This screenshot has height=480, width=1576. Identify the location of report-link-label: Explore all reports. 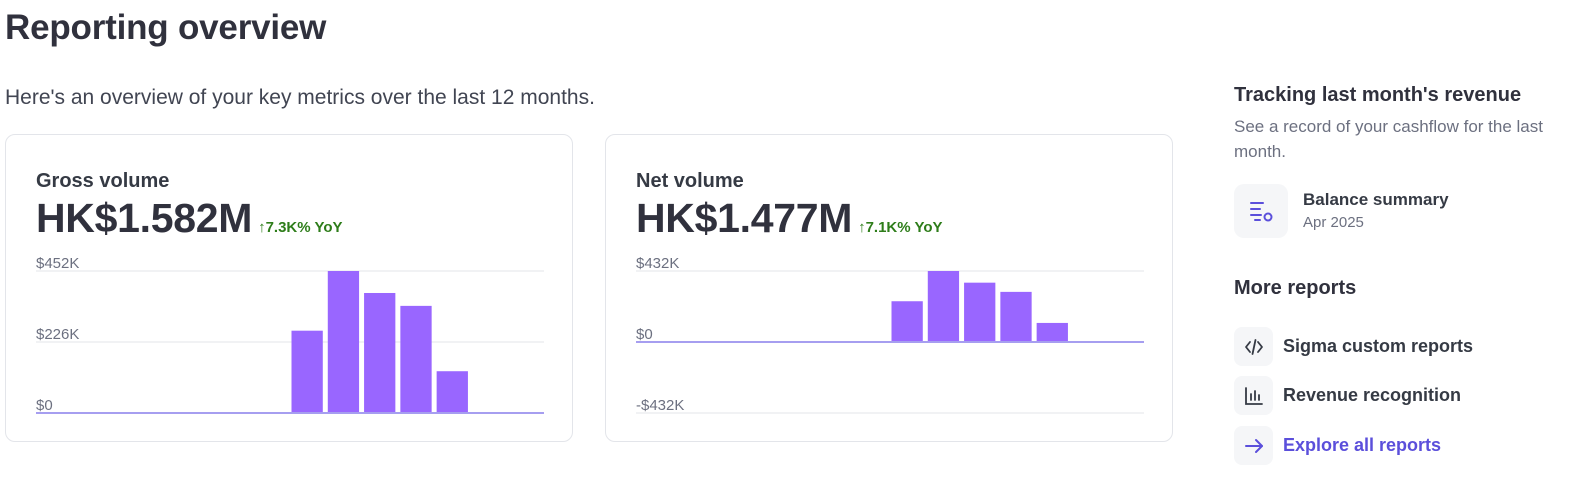
(1362, 445).